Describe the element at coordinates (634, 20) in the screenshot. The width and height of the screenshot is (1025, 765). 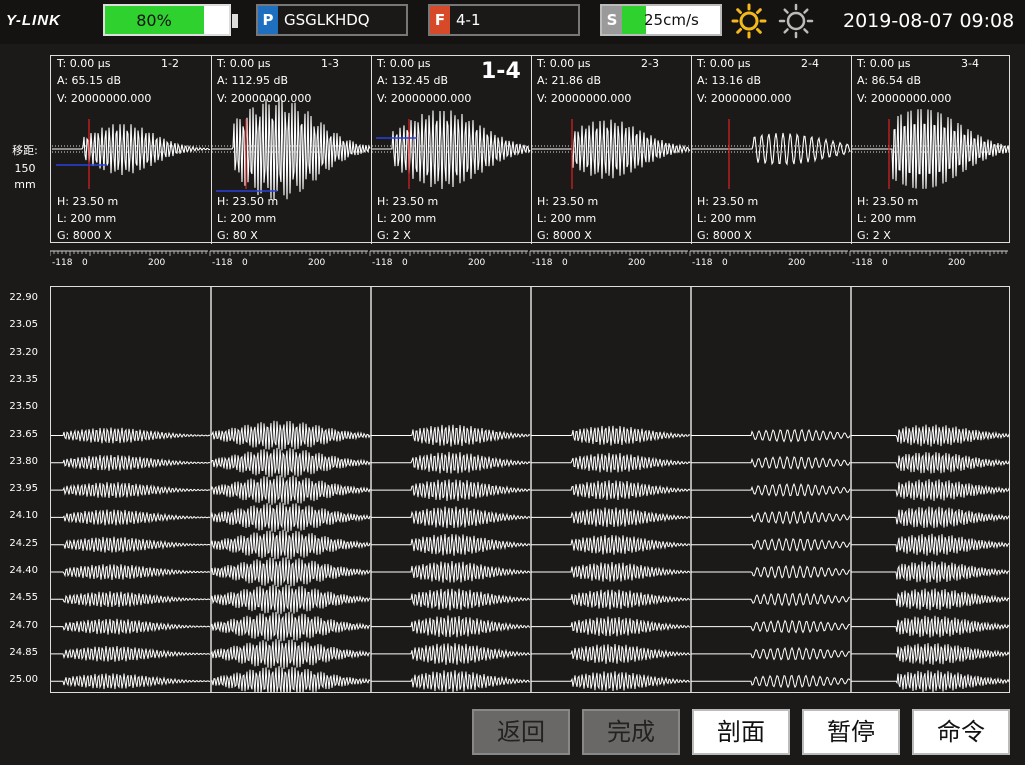
I see `speed-level-fill` at that location.